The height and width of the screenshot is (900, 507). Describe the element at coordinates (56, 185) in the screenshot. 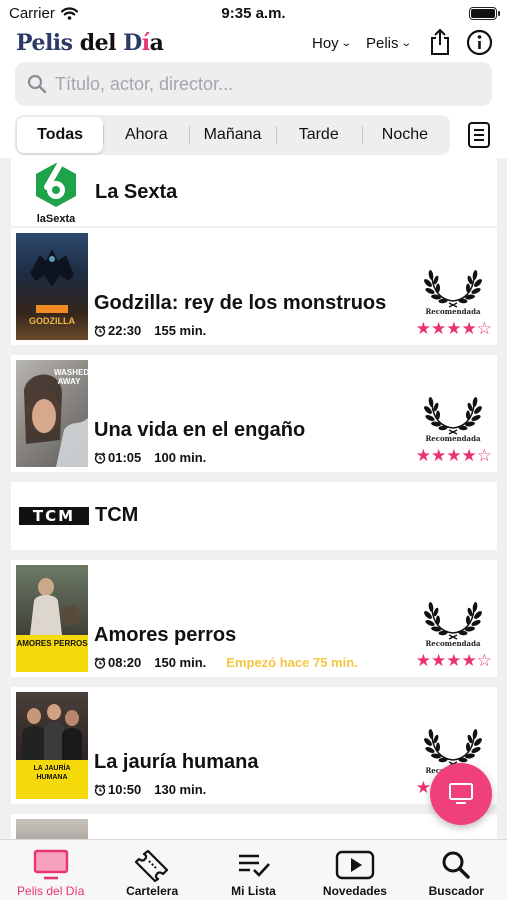

I see `lasexta-logo-mark` at that location.